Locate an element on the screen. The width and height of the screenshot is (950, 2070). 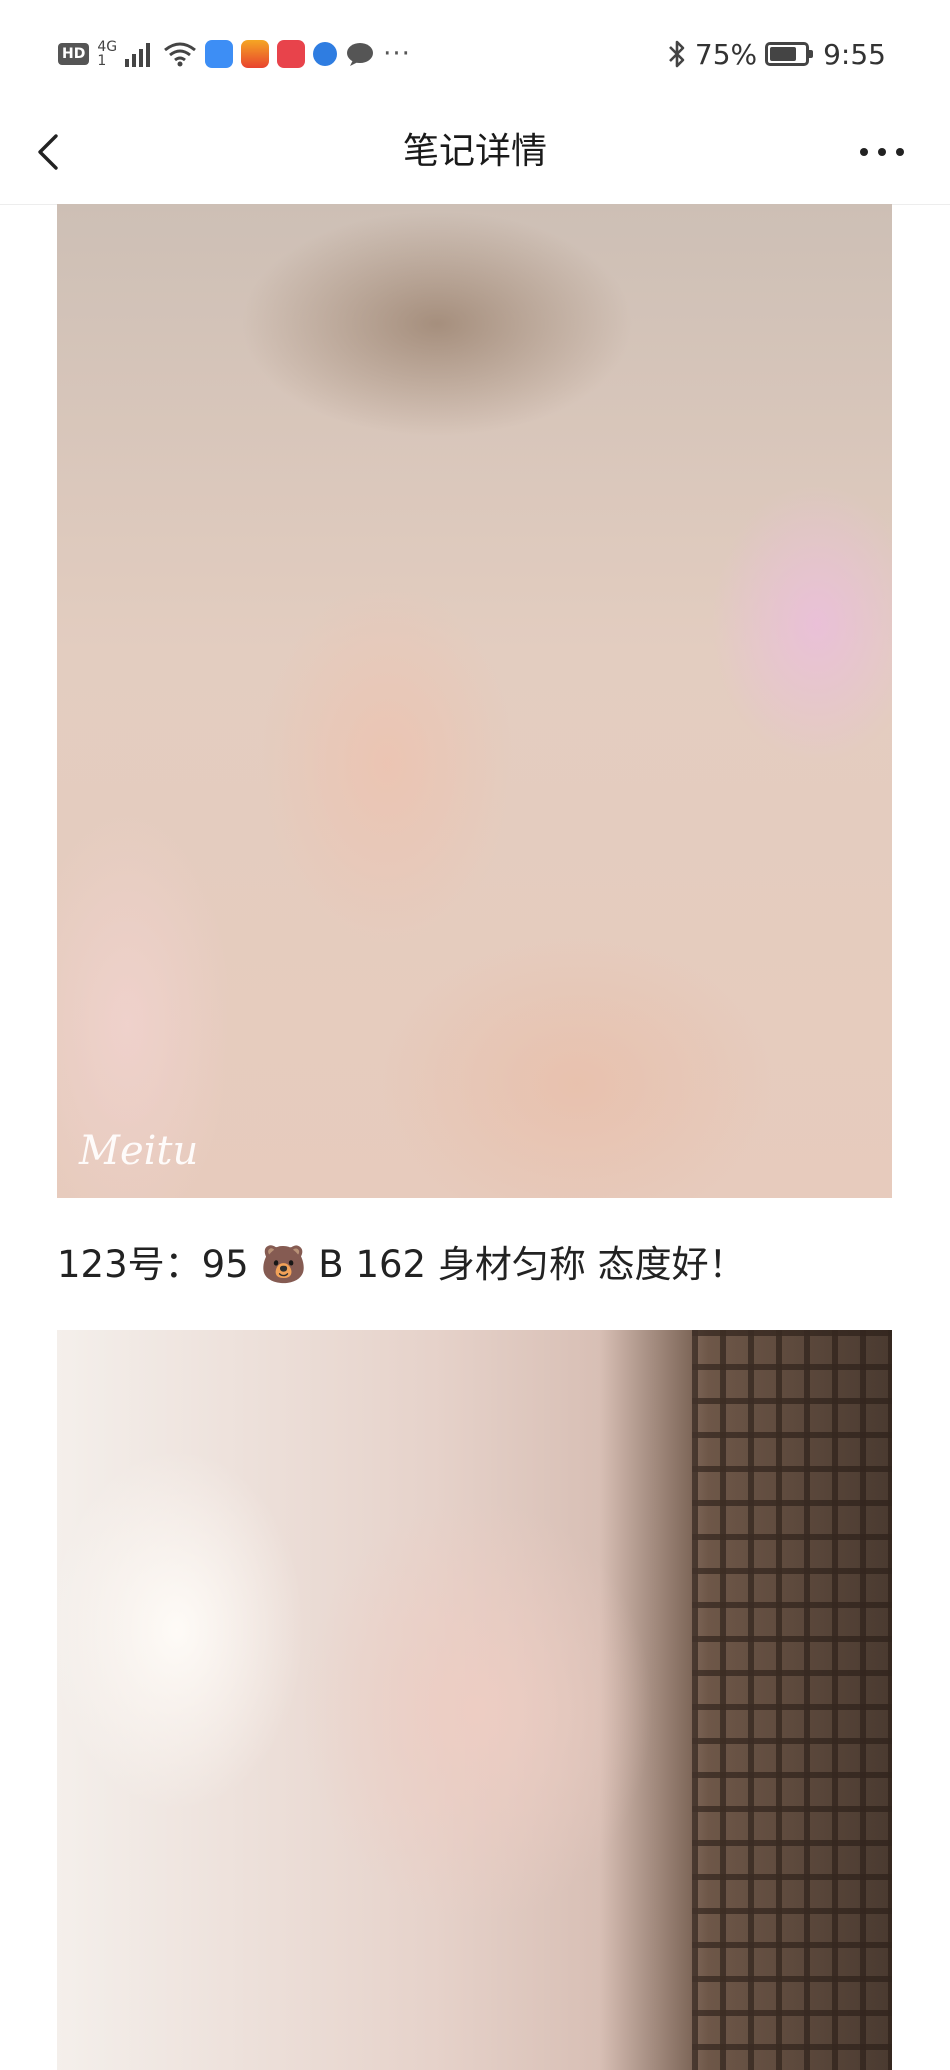
store-app-icon is located at coordinates (255, 54).